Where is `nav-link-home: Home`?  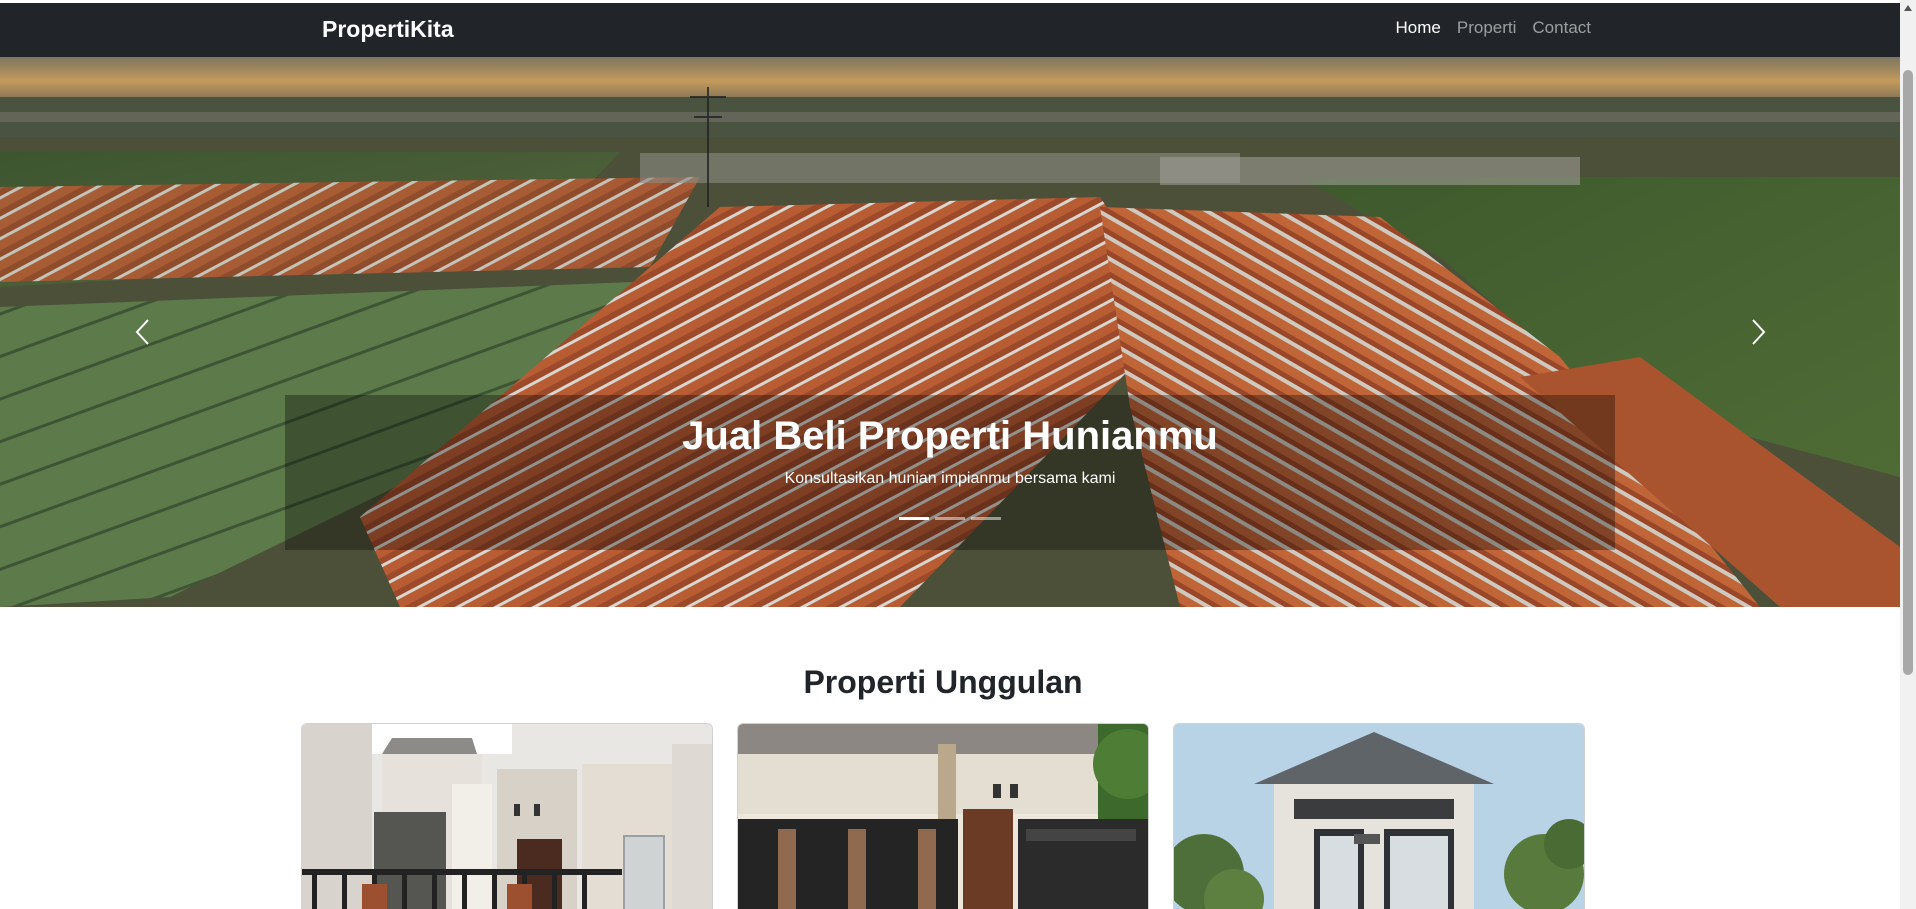
nav-link-home: Home is located at coordinates (1418, 28).